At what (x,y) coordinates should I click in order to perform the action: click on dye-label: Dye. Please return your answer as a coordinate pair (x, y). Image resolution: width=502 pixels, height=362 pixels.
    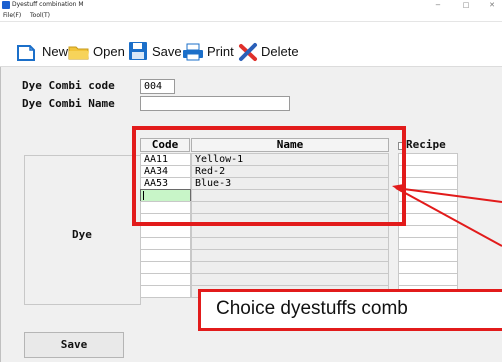
    Looking at the image, I should click on (82, 234).